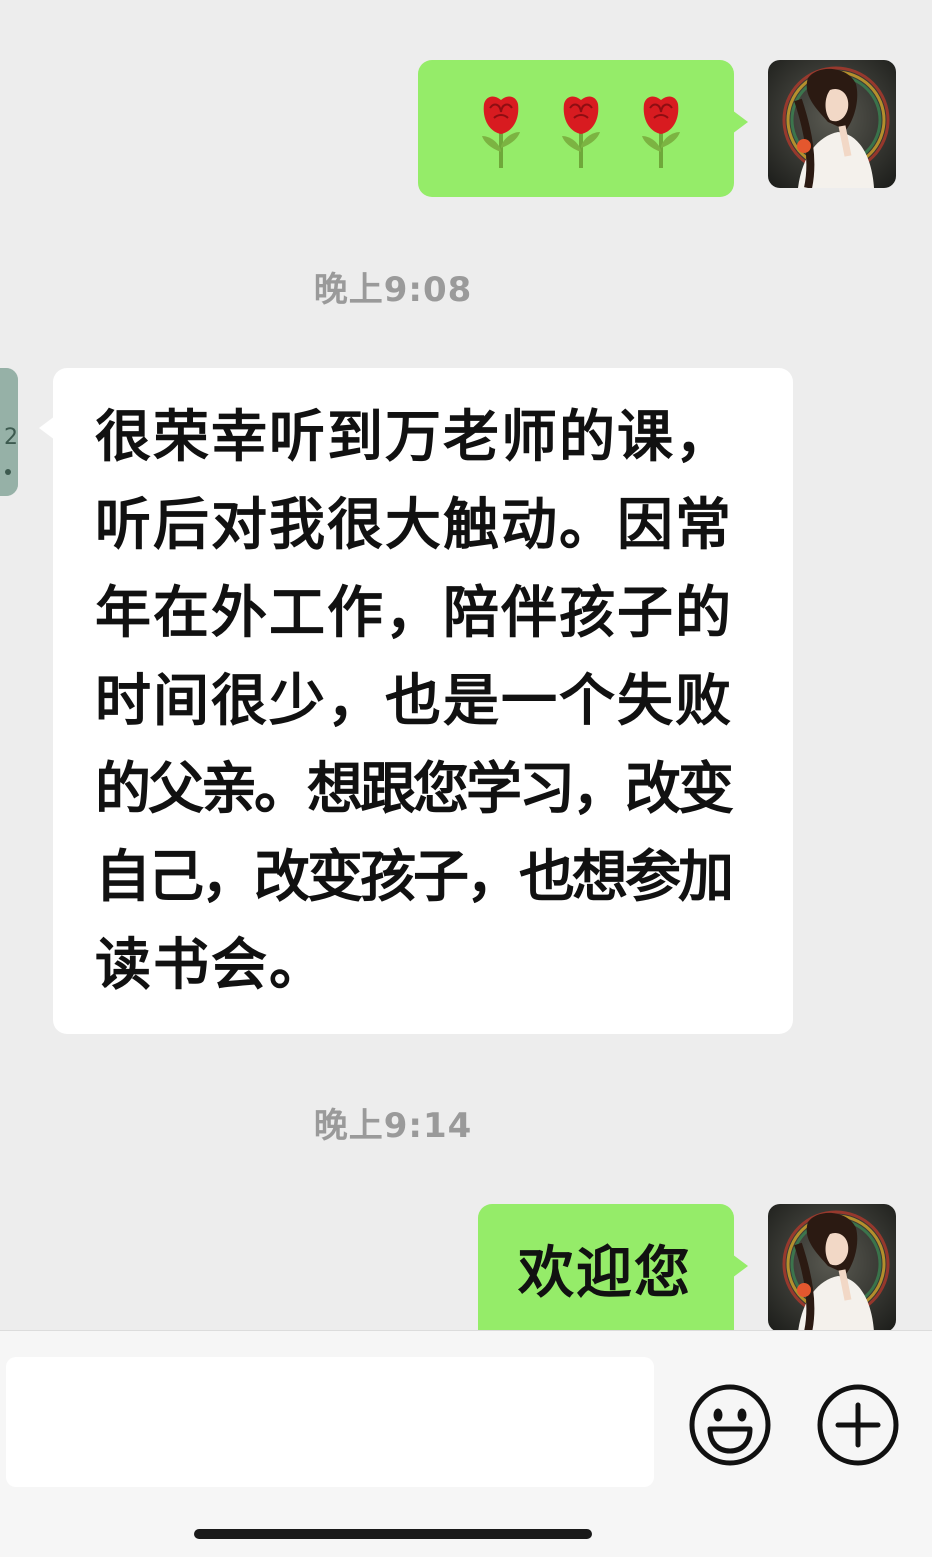 The height and width of the screenshot is (1557, 932). What do you see at coordinates (414, 525) in the screenshot?
I see `message-line: 听后对我很大触动。因常` at bounding box center [414, 525].